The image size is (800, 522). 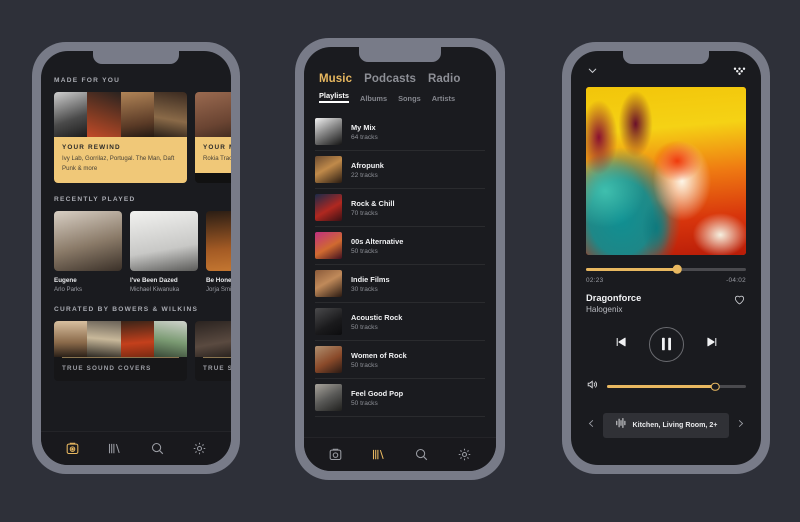 I want to click on progress-fill, so click(x=632, y=269).